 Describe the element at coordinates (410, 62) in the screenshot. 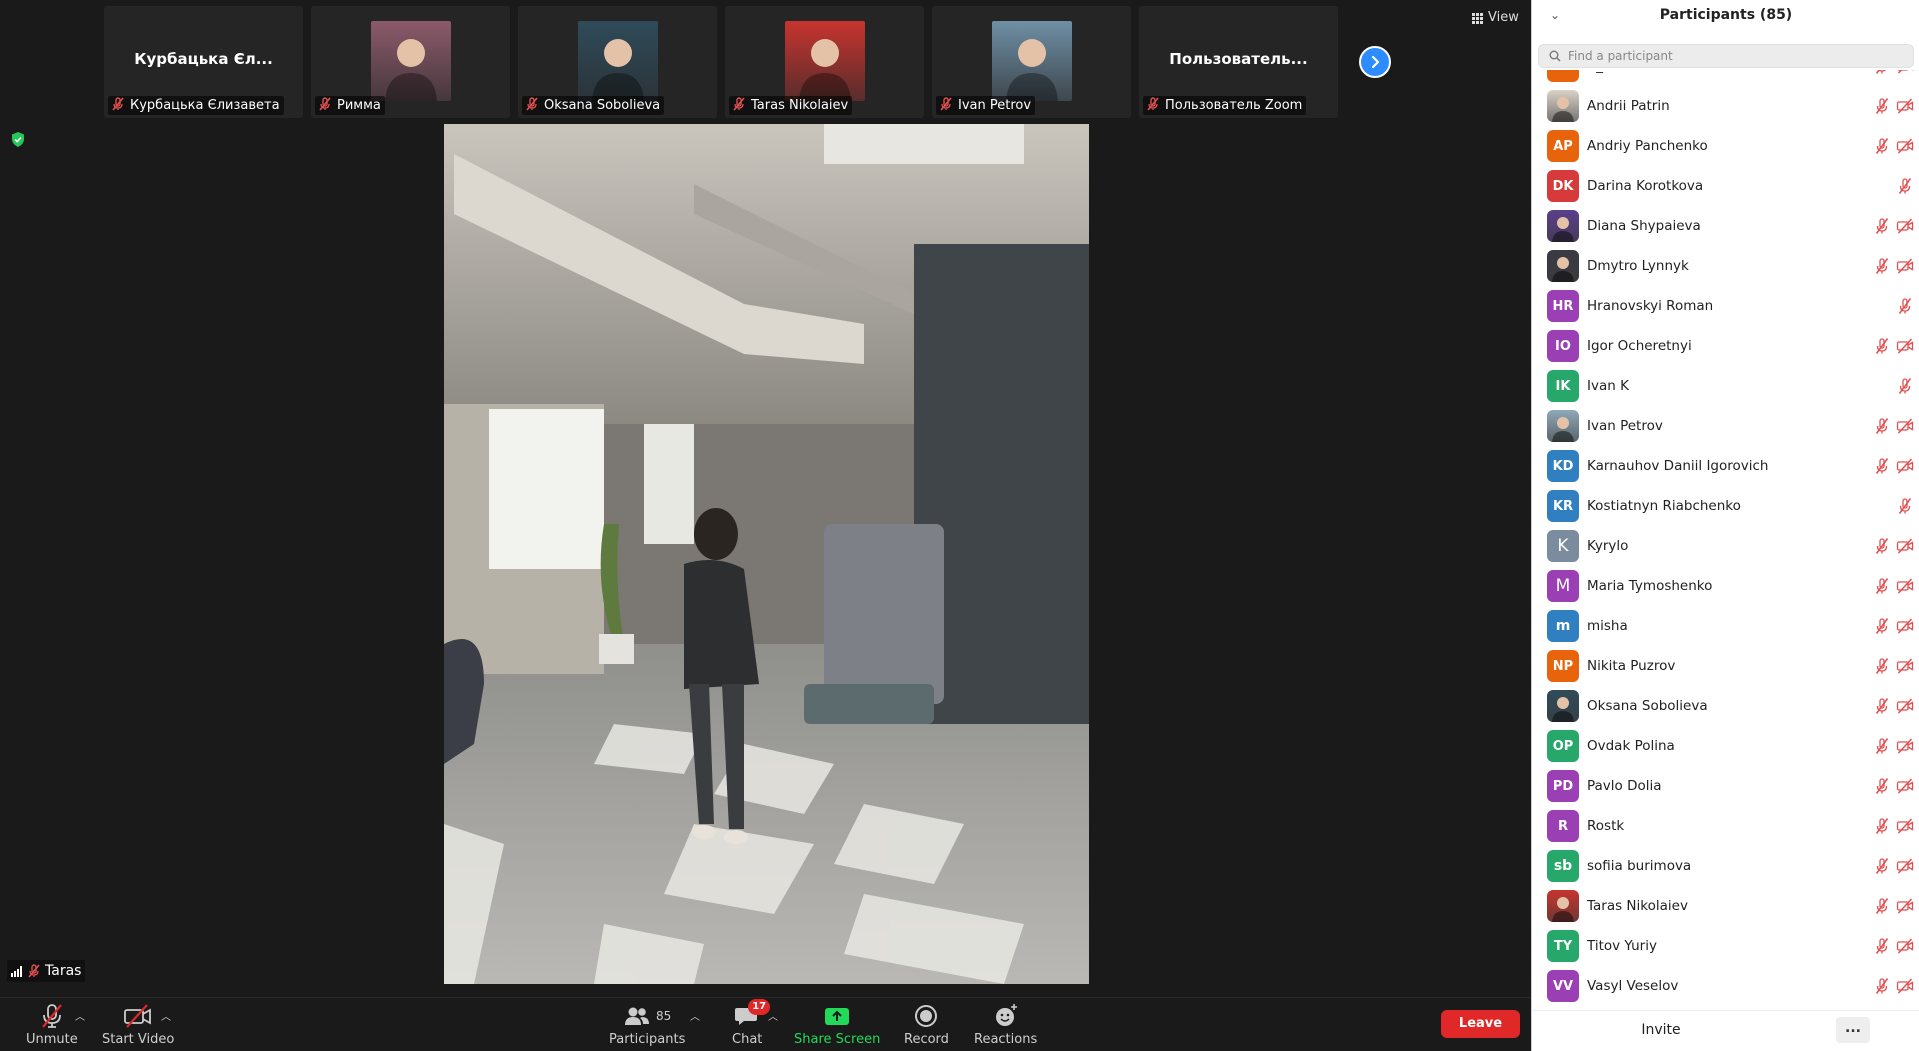

I see `gallery-tile: Римма` at that location.